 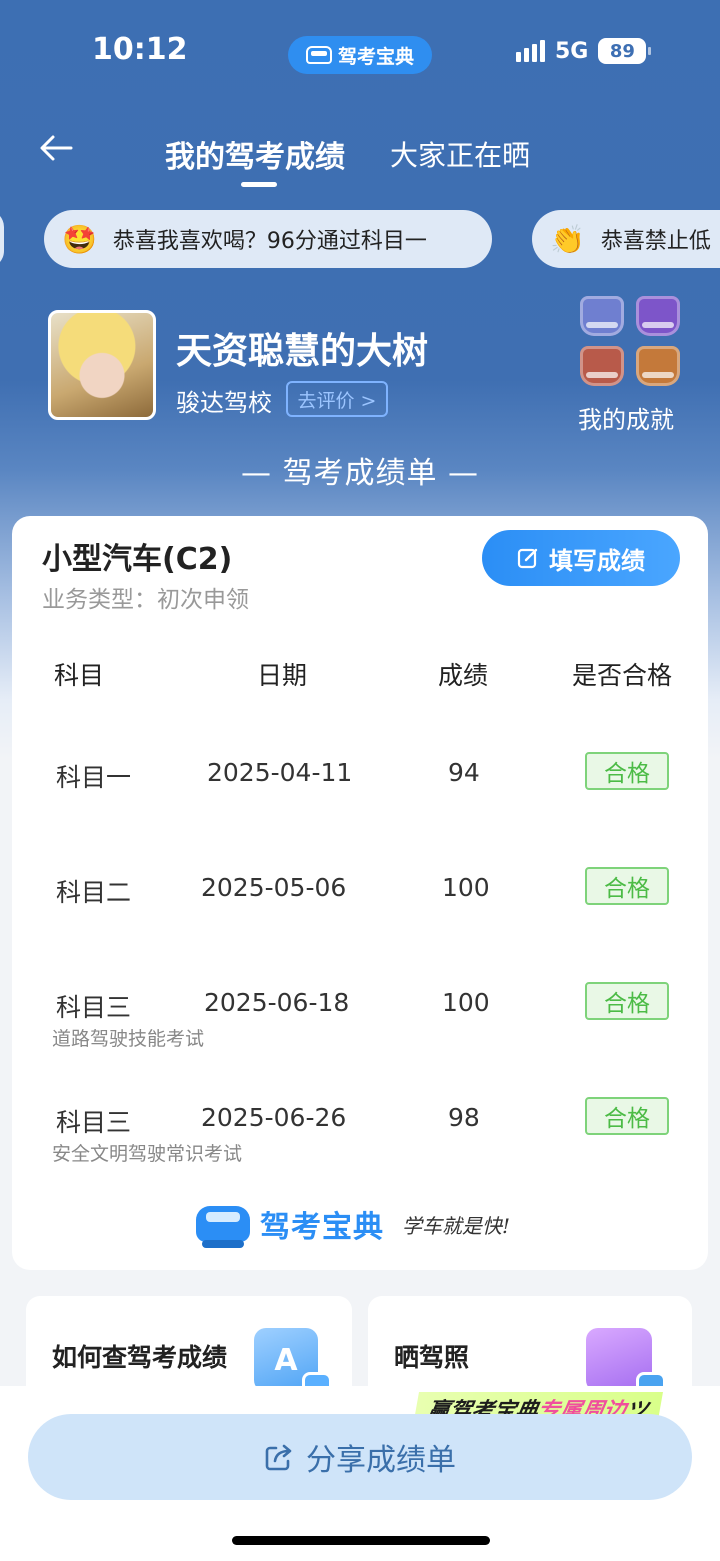 I want to click on rate-school-button: 去评价 >, so click(x=337, y=399).